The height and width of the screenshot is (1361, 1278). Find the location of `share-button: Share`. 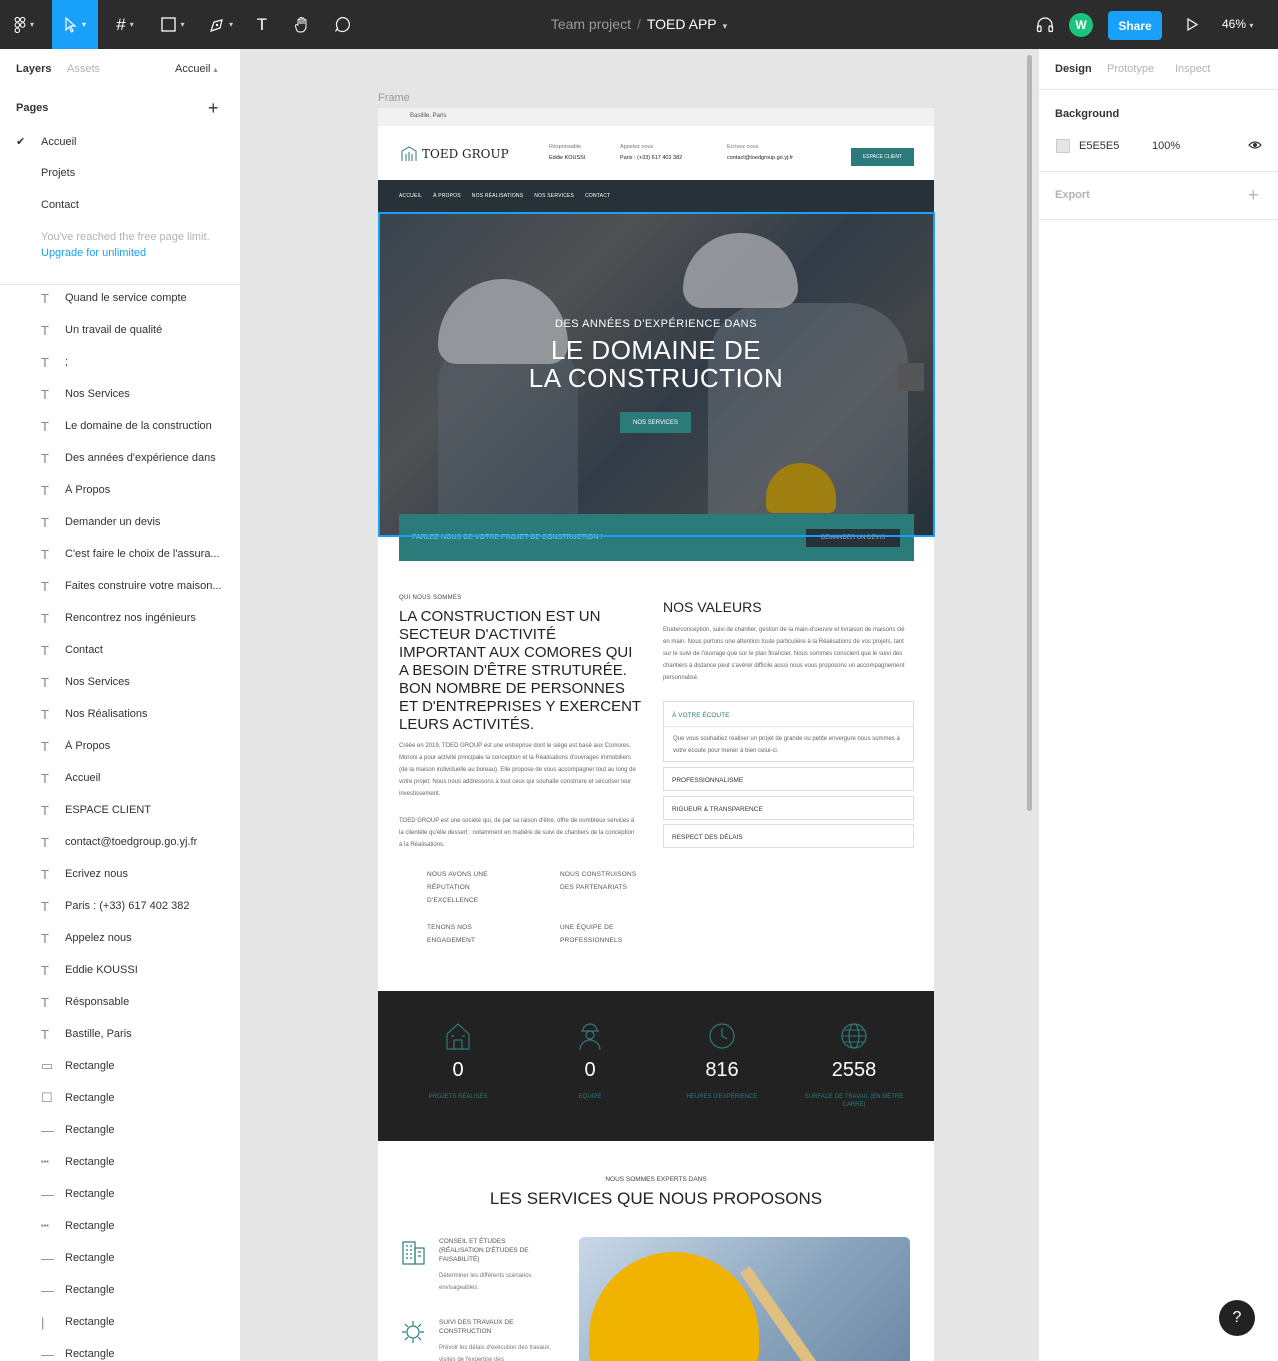

share-button: Share is located at coordinates (1135, 25).